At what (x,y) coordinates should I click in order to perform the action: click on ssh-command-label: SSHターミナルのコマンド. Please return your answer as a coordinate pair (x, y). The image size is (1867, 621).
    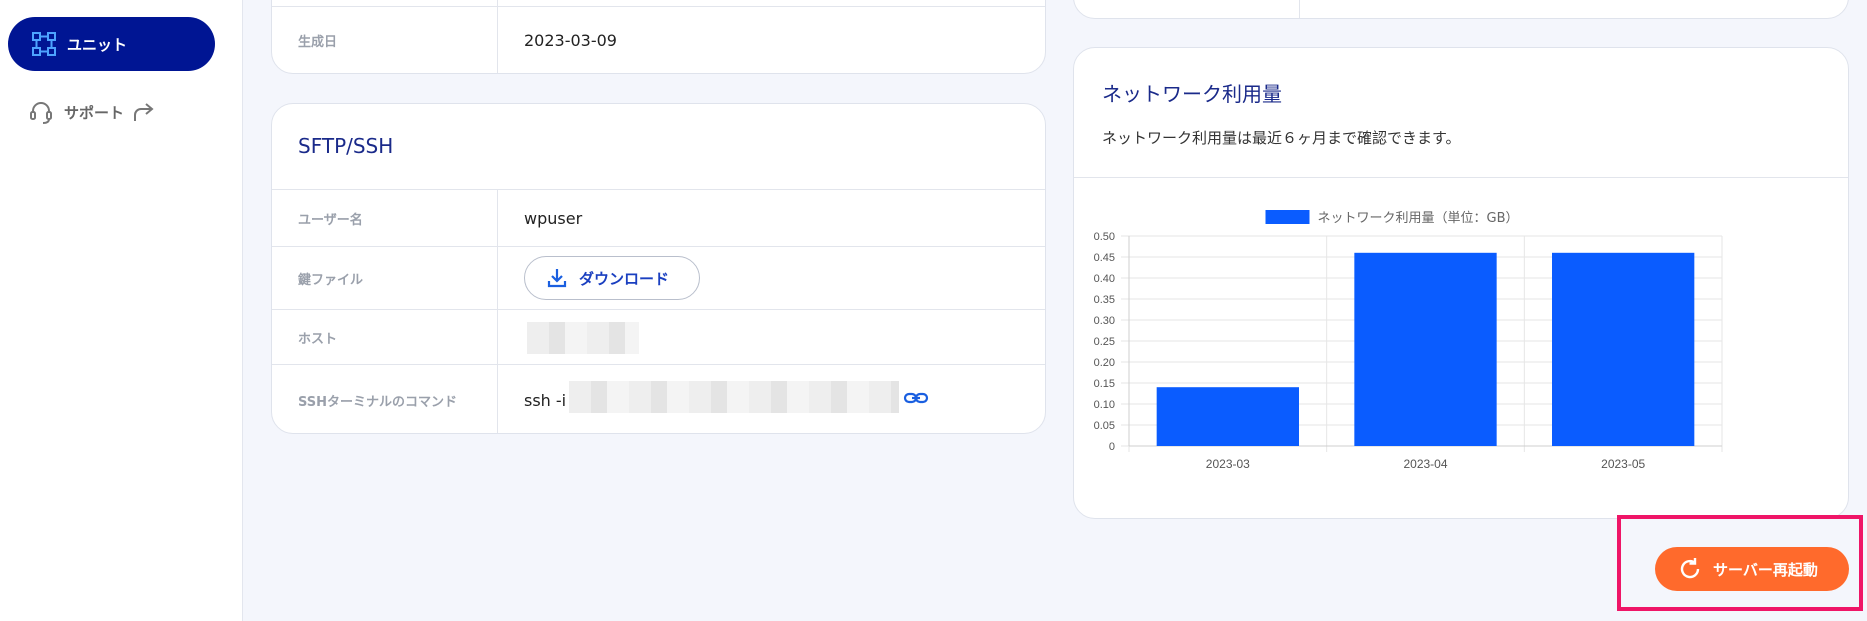
    Looking at the image, I should click on (378, 402).